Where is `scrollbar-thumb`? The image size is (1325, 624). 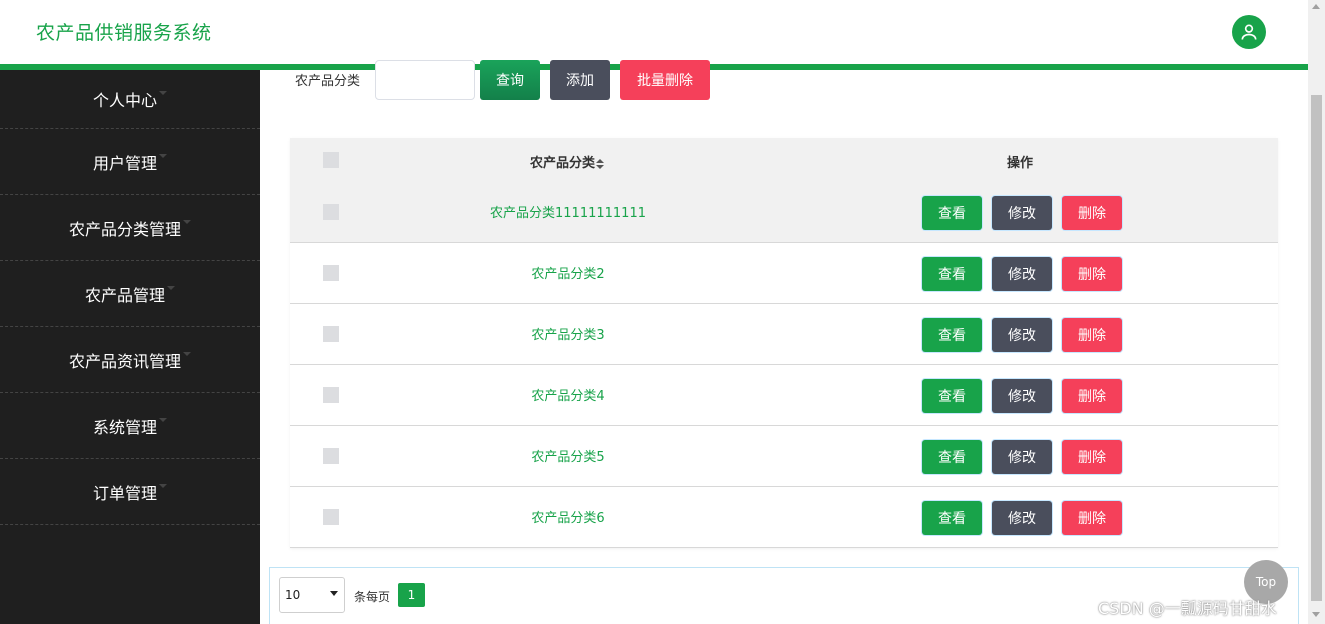 scrollbar-thumb is located at coordinates (1316, 348).